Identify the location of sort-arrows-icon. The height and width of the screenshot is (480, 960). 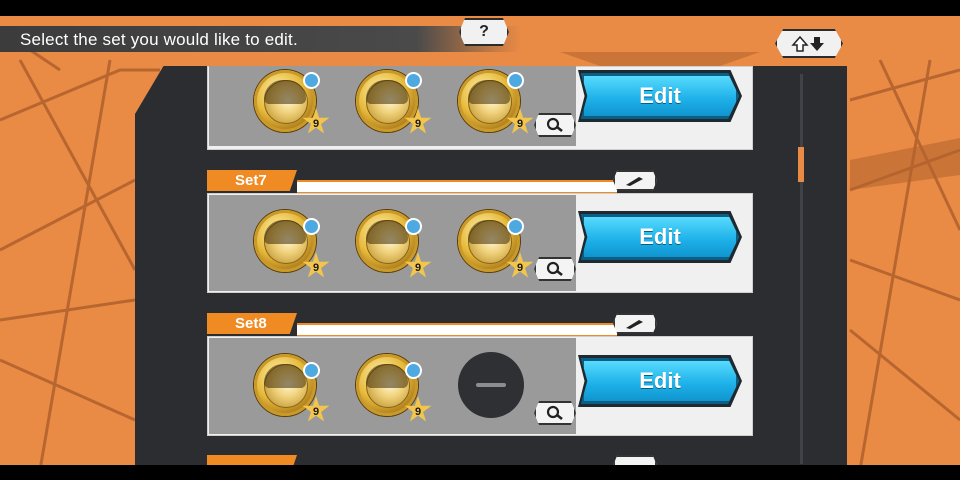
(807, 43).